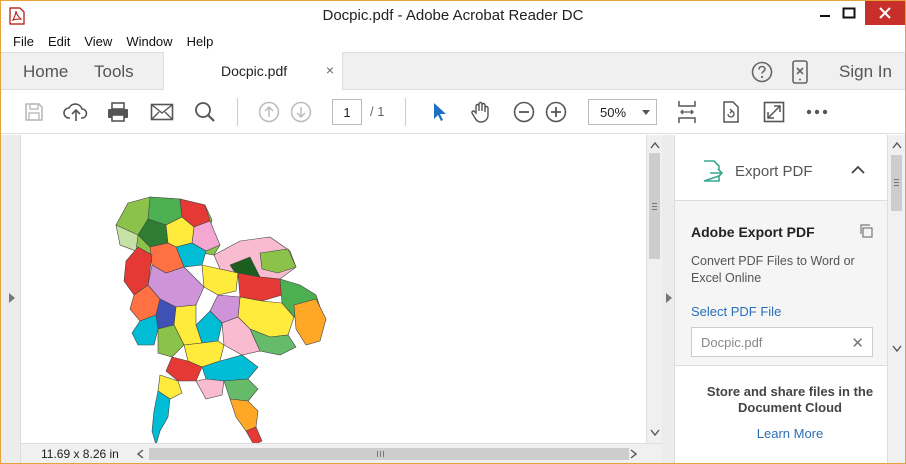 The height and width of the screenshot is (464, 906). What do you see at coordinates (858, 170) in the screenshot?
I see `chevron-up-icon` at bounding box center [858, 170].